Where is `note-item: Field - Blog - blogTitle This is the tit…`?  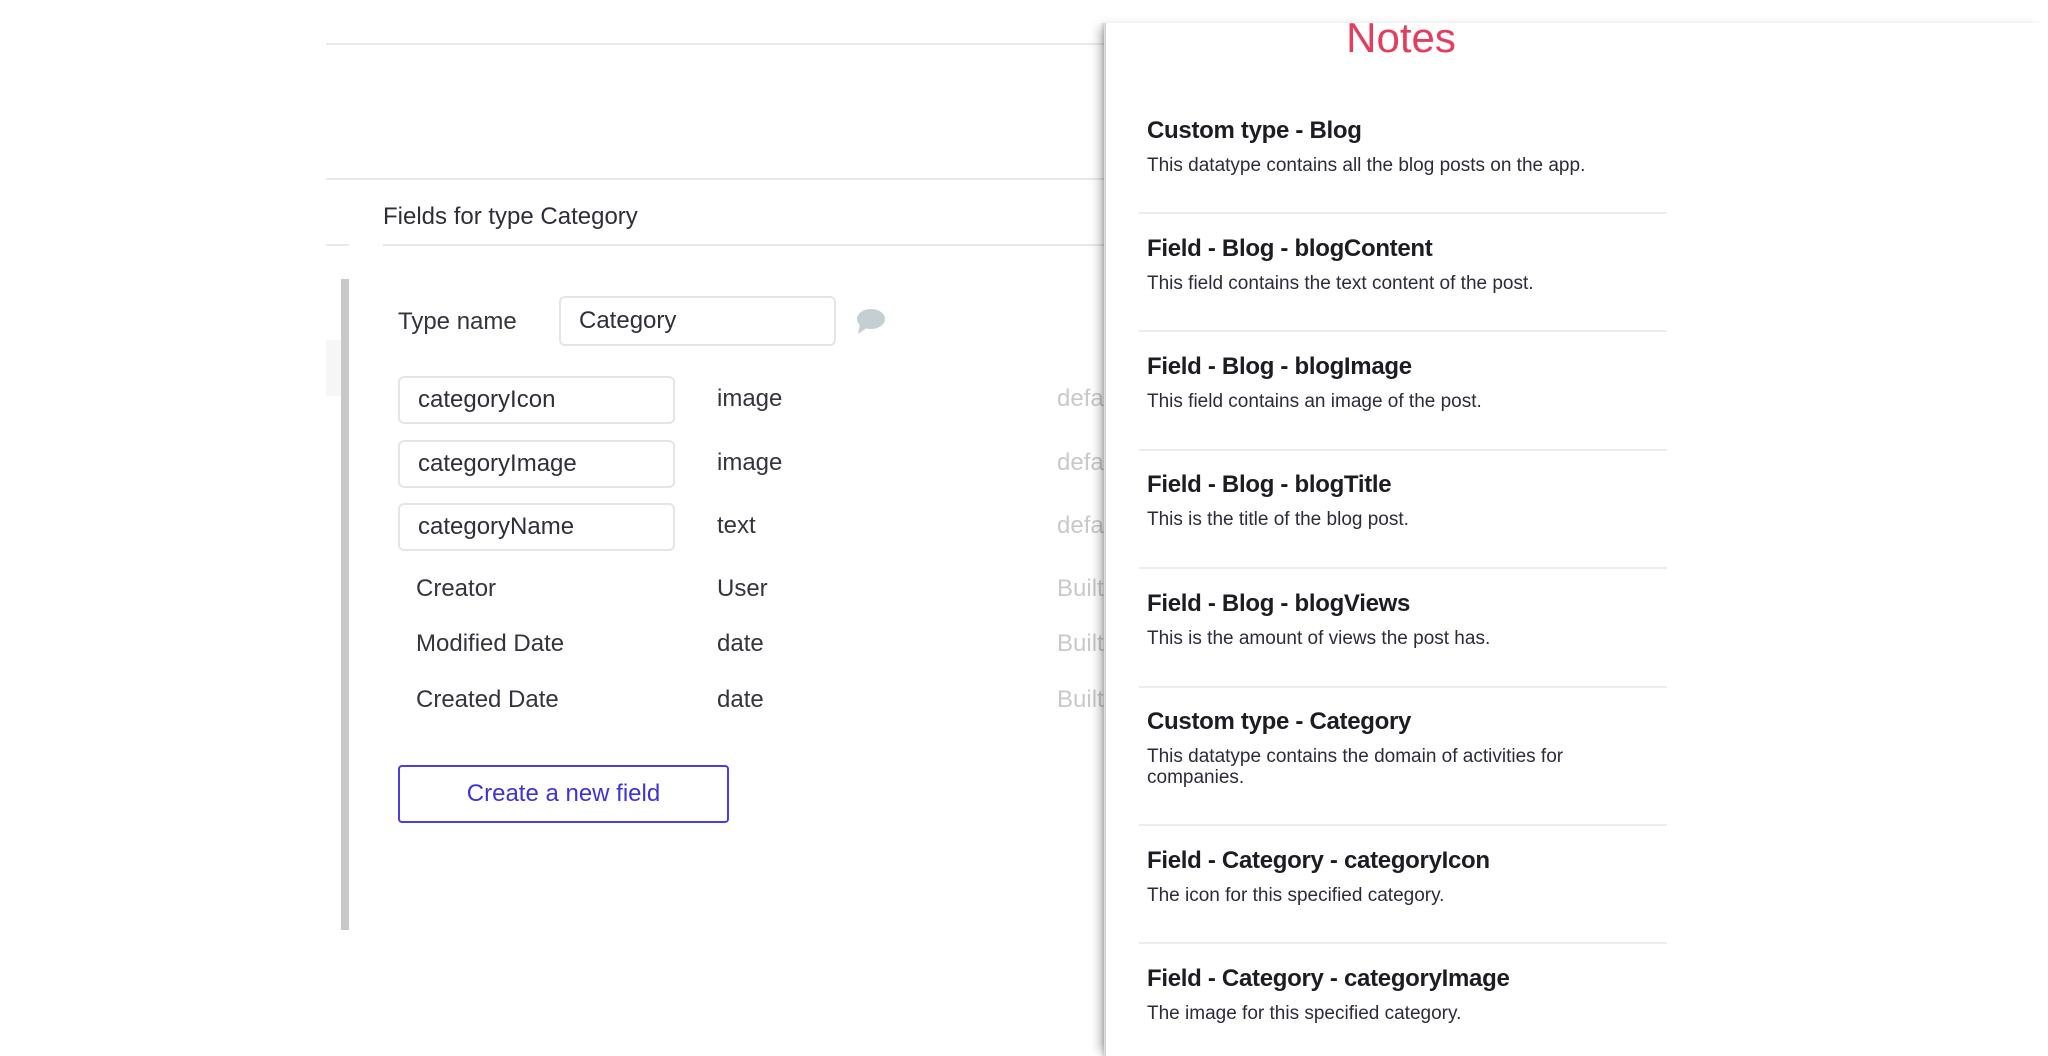
note-item: Field - Blog - blogTitle This is the tit… is located at coordinates (1407, 500).